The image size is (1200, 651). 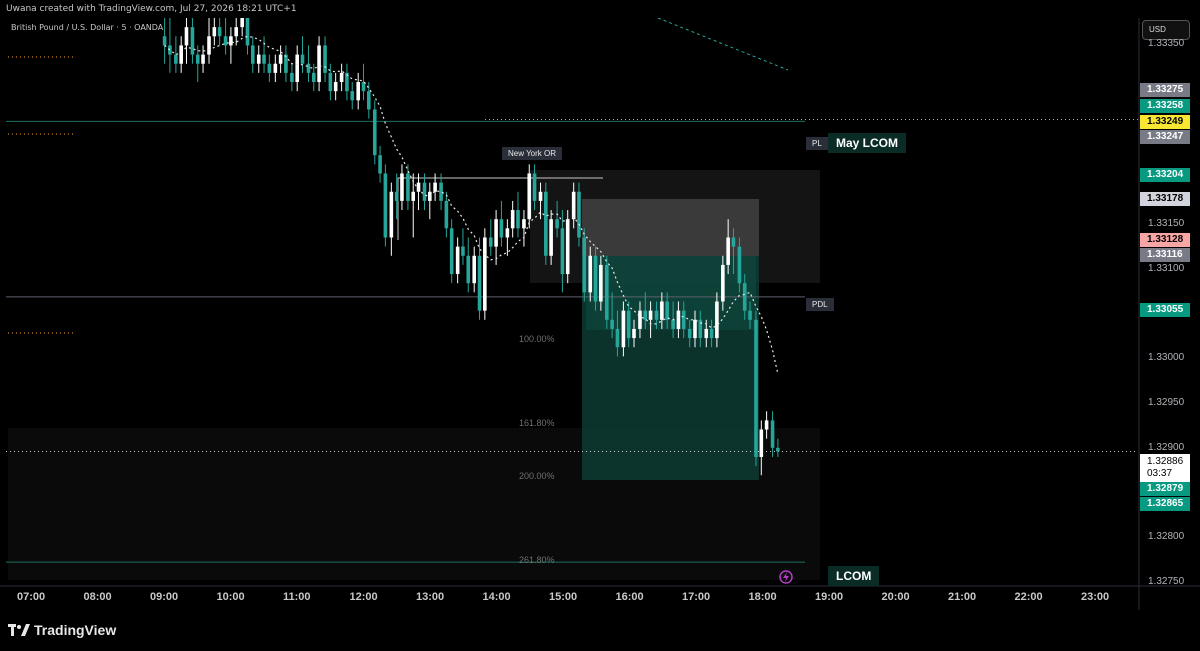 I want to click on stop-zone-box, so click(x=670, y=227).